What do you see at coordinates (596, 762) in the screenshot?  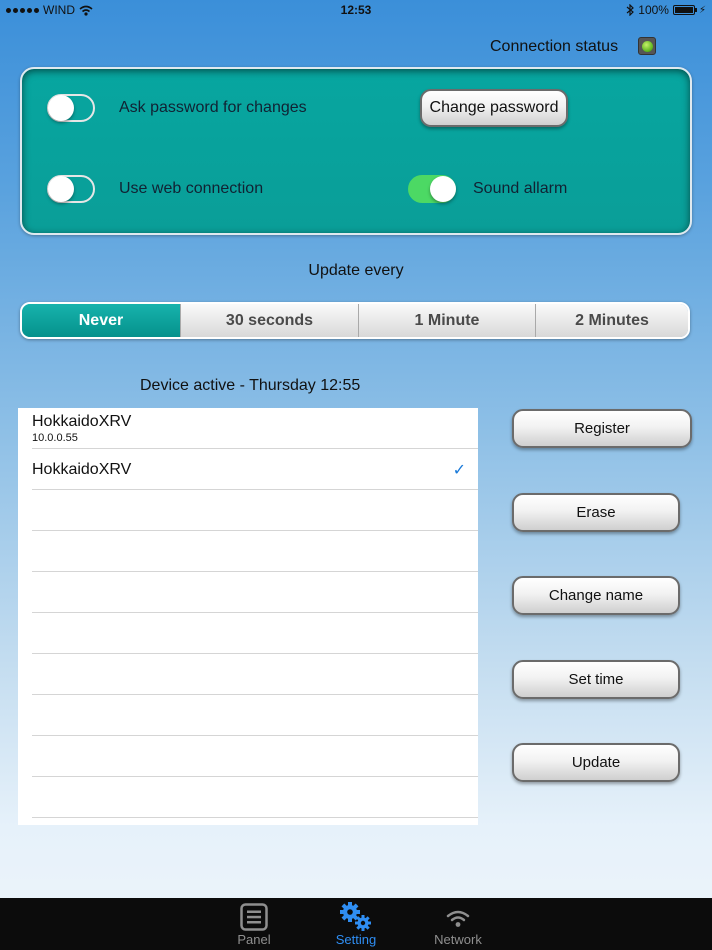 I see `update-button: Update` at bounding box center [596, 762].